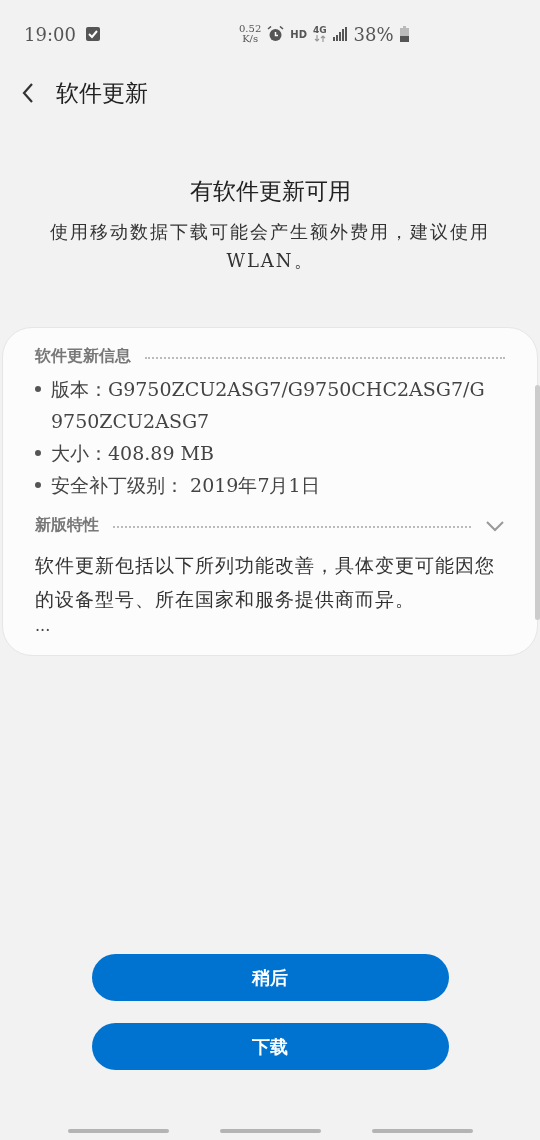 The height and width of the screenshot is (1140, 540). I want to click on section-heading: 新版特性, so click(67, 525).